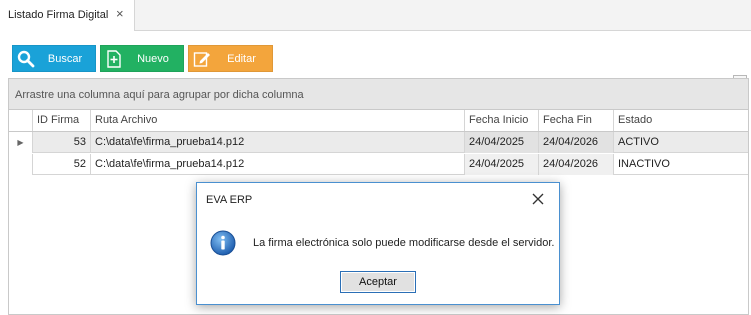 The height and width of the screenshot is (315, 751). What do you see at coordinates (120, 14) in the screenshot?
I see `tab-close-icon: ×` at bounding box center [120, 14].